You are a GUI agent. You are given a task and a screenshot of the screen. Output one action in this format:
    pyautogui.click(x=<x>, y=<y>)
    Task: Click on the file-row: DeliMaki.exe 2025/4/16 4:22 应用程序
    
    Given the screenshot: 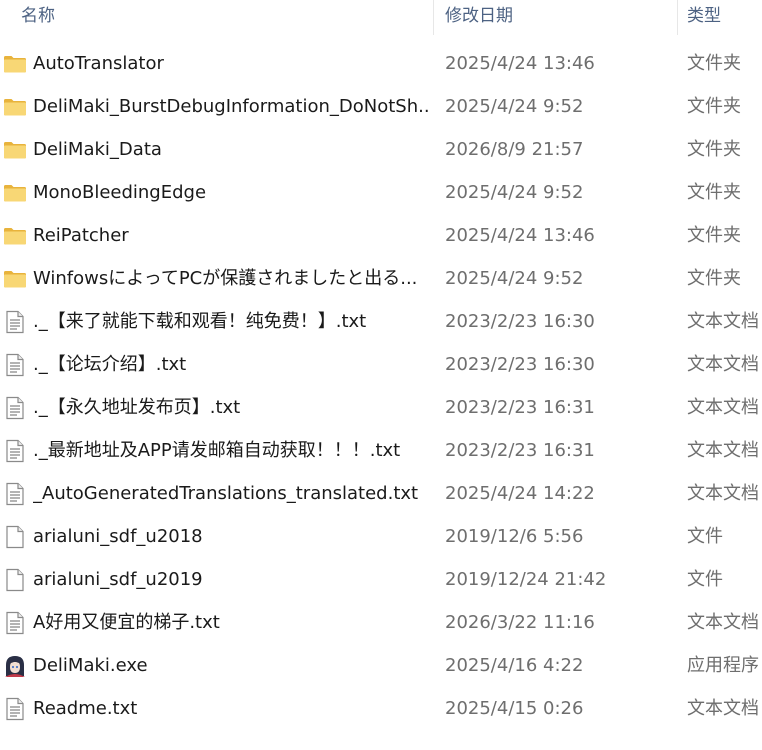 What is the action you would take?
    pyautogui.click(x=381, y=665)
    